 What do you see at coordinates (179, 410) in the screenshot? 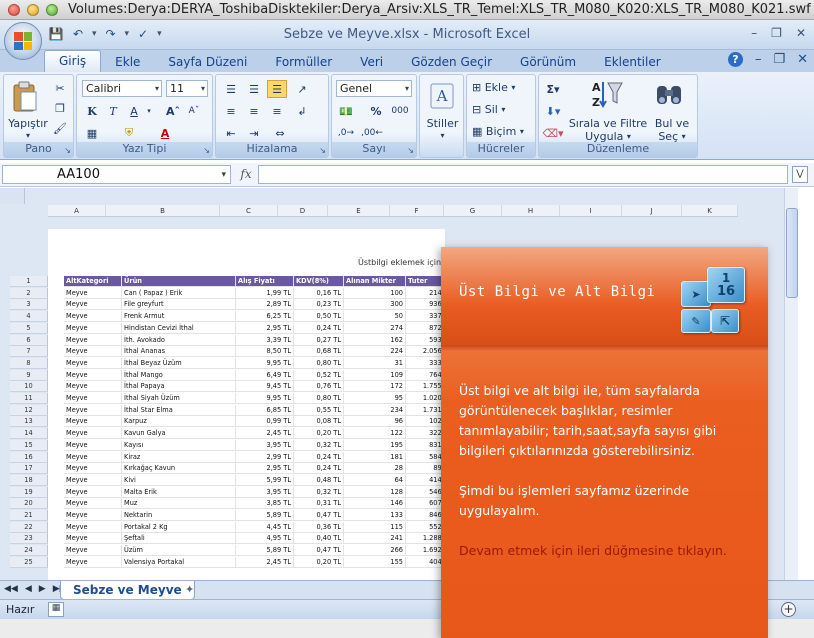
I see `table-cell: İthal Star Elma` at bounding box center [179, 410].